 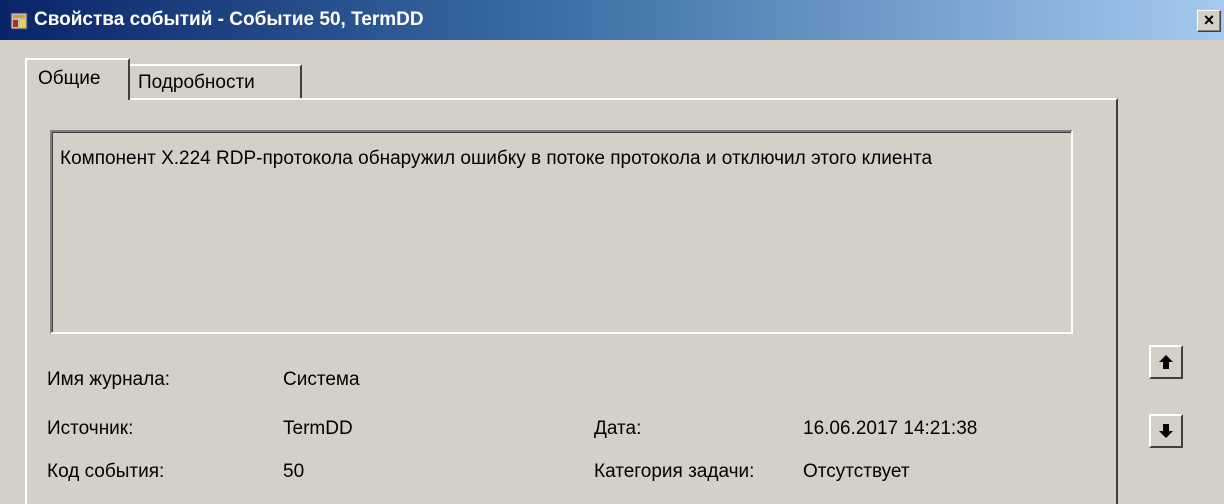 I want to click on task-category-label: Категория задачи:, so click(x=674, y=471).